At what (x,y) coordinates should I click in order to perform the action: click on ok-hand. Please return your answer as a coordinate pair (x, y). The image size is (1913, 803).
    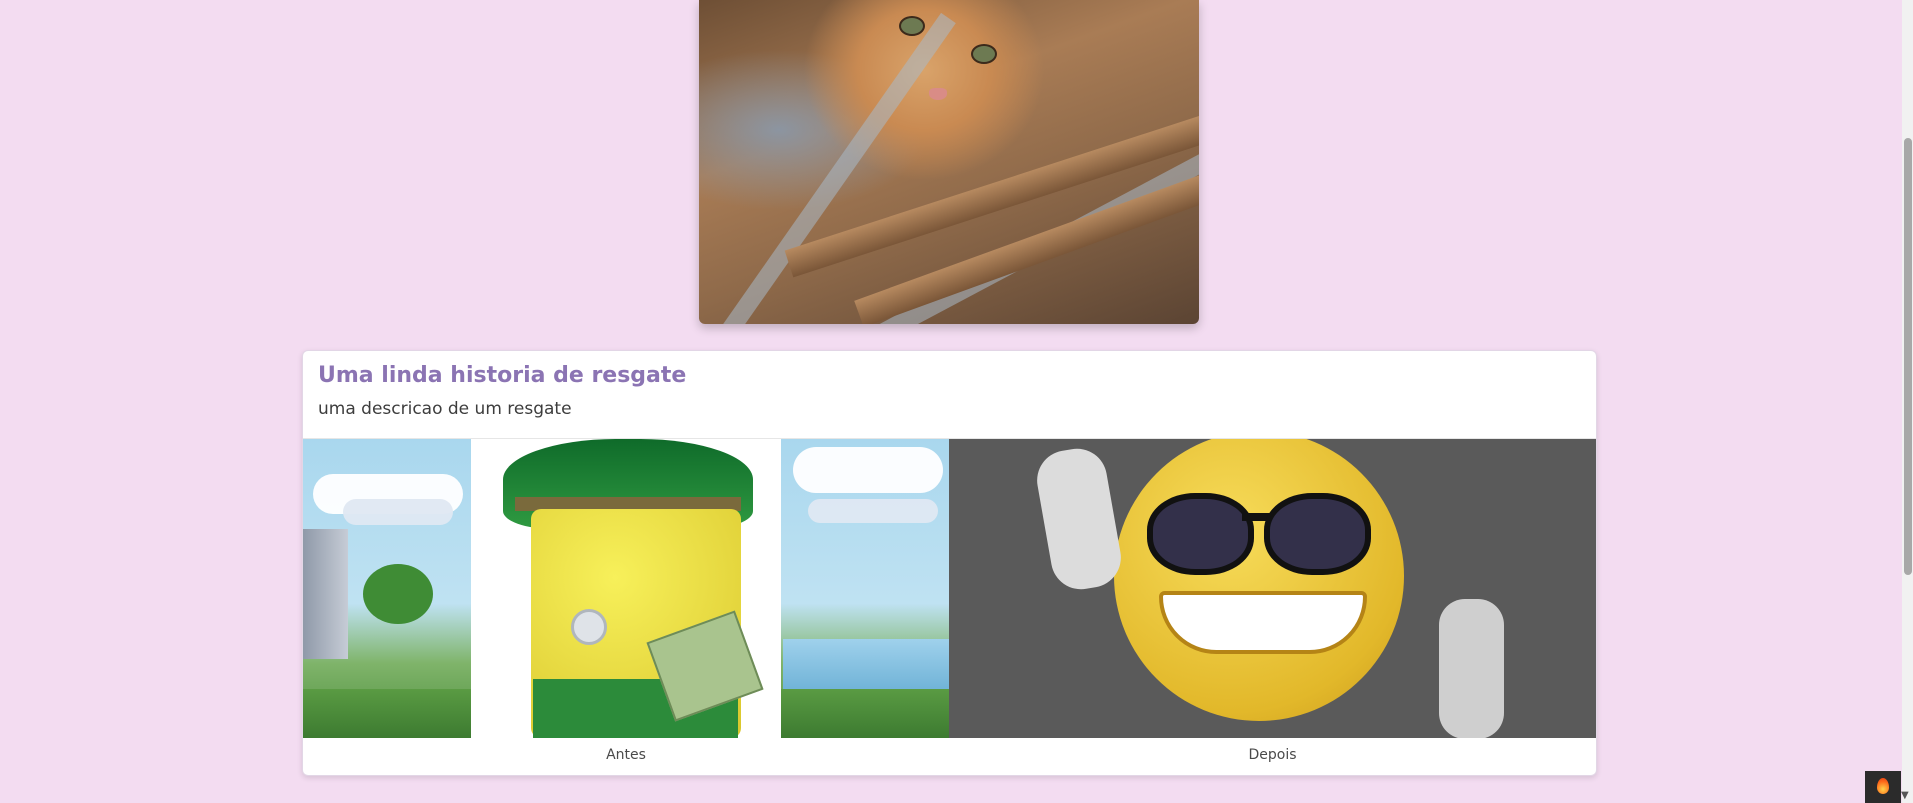
    Looking at the image, I should click on (1079, 519).